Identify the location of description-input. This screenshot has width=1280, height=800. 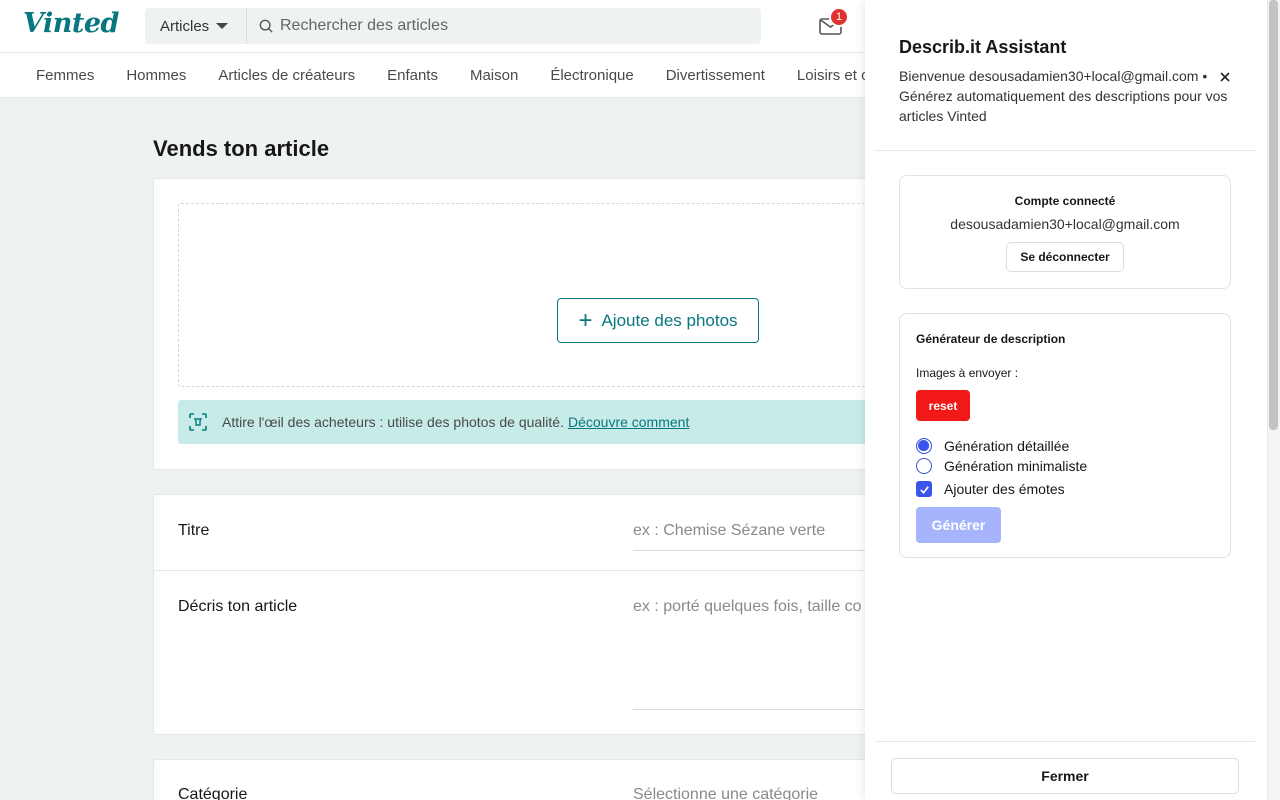
(763, 654).